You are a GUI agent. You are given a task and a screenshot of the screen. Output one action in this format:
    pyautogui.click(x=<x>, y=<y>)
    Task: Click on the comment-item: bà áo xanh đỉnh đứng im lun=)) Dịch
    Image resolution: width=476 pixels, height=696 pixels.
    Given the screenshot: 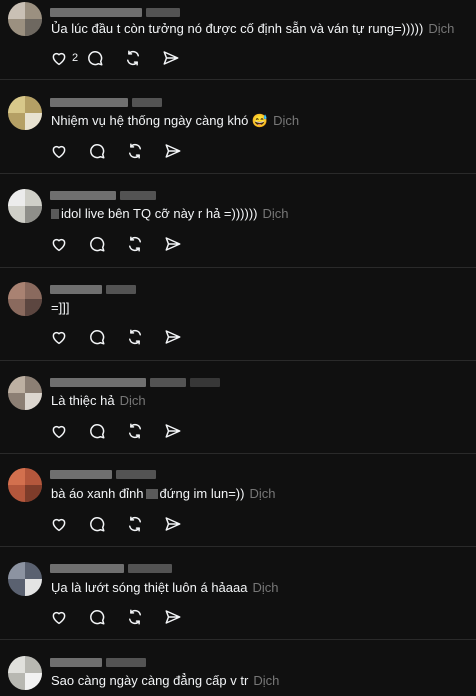 What is the action you would take?
    pyautogui.click(x=238, y=501)
    